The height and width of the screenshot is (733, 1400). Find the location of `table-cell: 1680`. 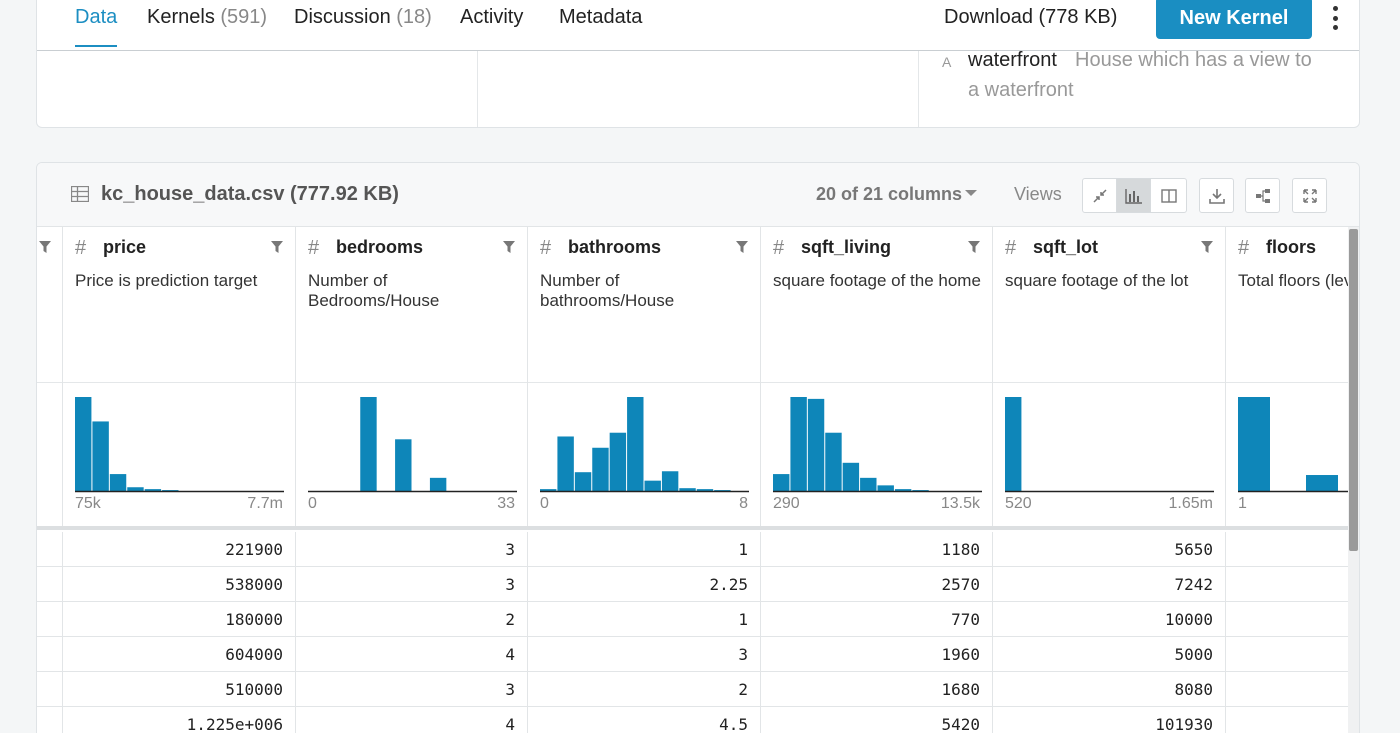

table-cell: 1680 is located at coordinates (877, 689).